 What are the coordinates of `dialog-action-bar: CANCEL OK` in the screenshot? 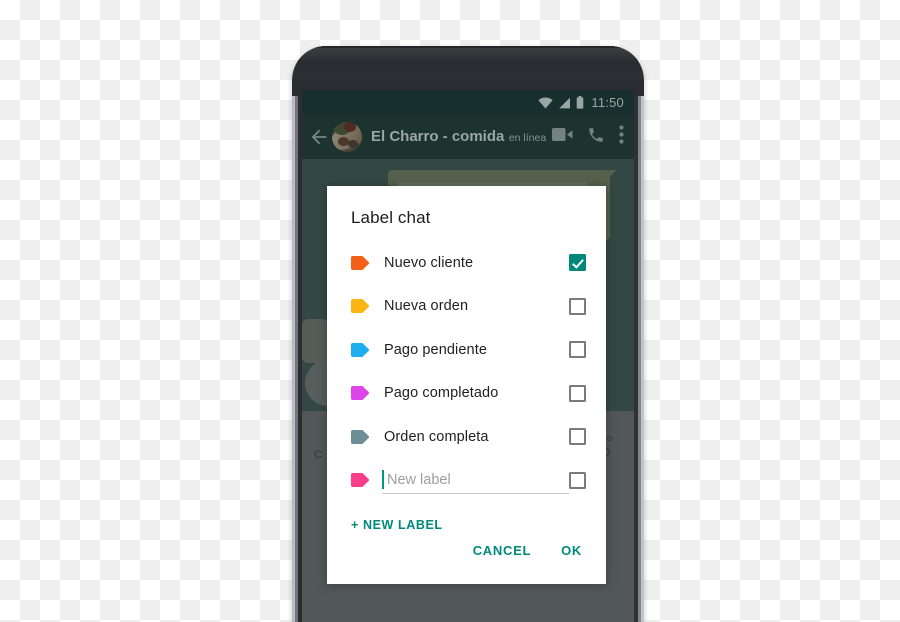 It's located at (527, 550).